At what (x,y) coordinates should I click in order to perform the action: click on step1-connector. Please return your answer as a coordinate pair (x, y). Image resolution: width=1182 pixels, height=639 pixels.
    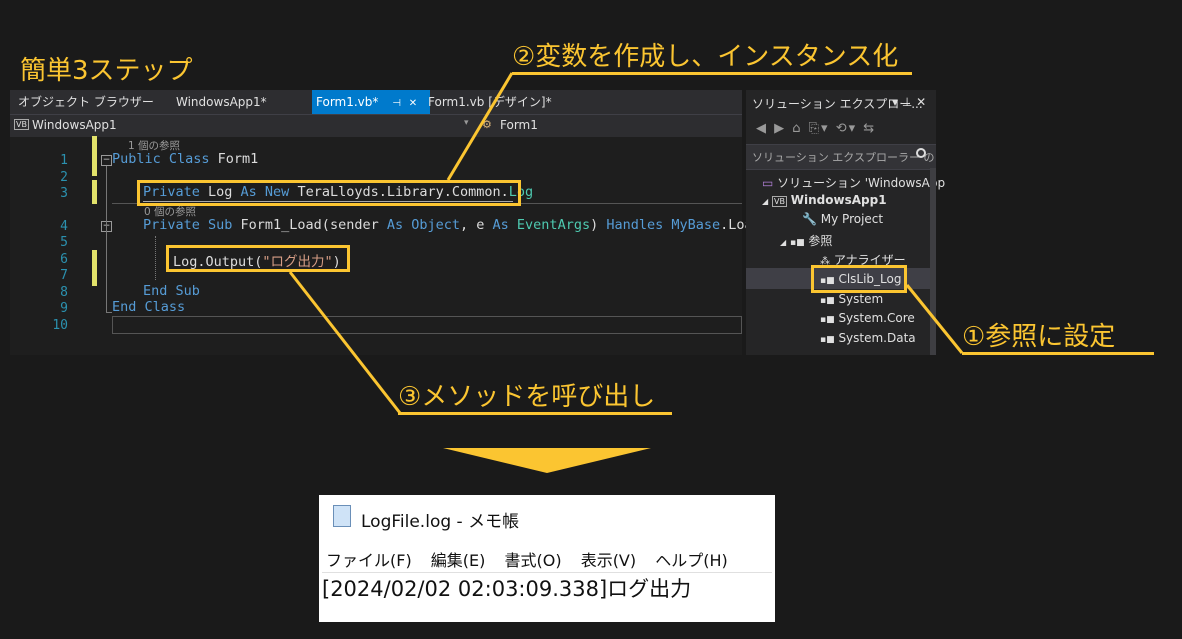
    Looking at the image, I should click on (934, 319).